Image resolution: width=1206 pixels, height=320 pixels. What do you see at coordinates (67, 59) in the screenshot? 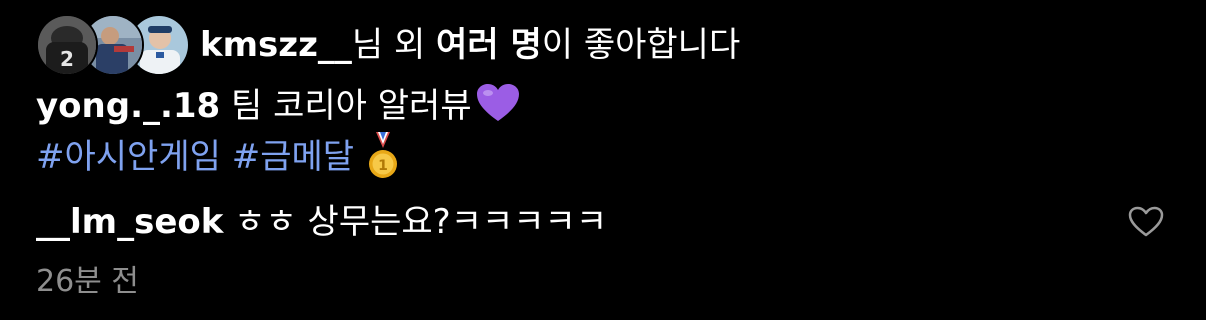
I see `svg-text: 2` at bounding box center [67, 59].